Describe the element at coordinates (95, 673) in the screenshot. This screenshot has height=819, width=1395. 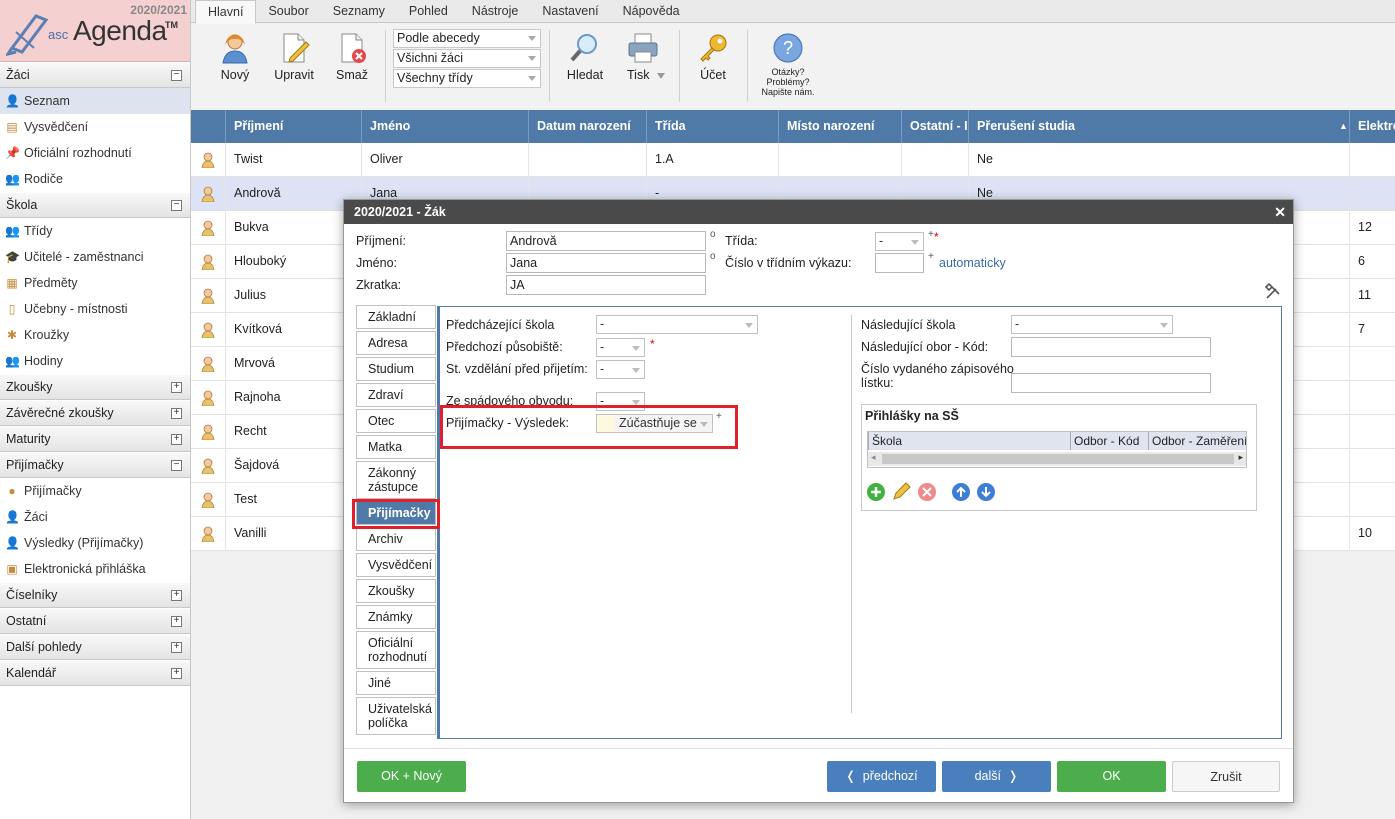
I see `sidebar-section-9: Kalendář +` at that location.